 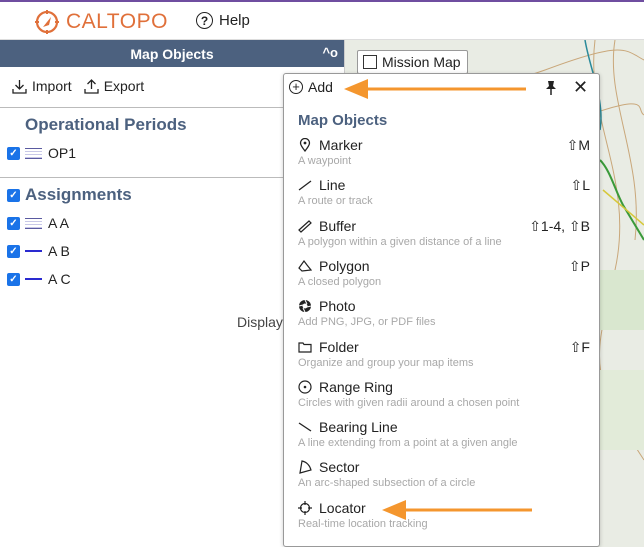 I want to click on add-menu-item-line: Line ⇧L A route or track, so click(x=444, y=191).